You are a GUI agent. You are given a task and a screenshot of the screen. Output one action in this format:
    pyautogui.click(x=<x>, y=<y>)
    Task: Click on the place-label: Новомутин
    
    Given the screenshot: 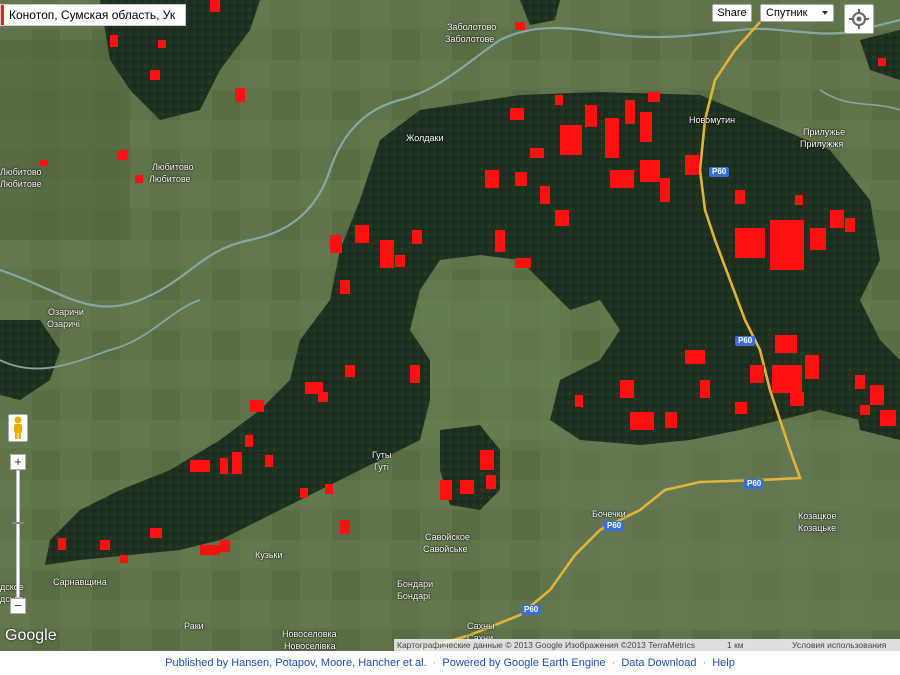 What is the action you would take?
    pyautogui.click(x=712, y=120)
    